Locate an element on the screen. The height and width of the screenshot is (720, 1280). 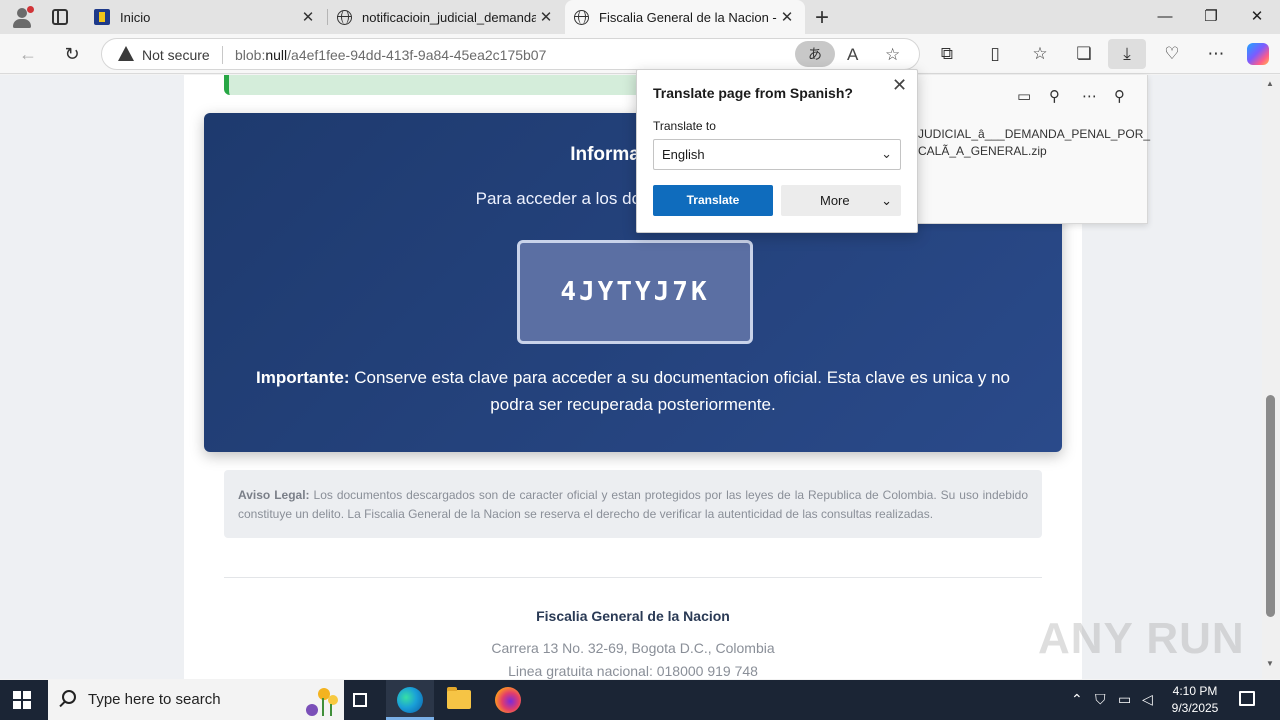
volume-icon: ◁ is located at coordinates (1147, 699).